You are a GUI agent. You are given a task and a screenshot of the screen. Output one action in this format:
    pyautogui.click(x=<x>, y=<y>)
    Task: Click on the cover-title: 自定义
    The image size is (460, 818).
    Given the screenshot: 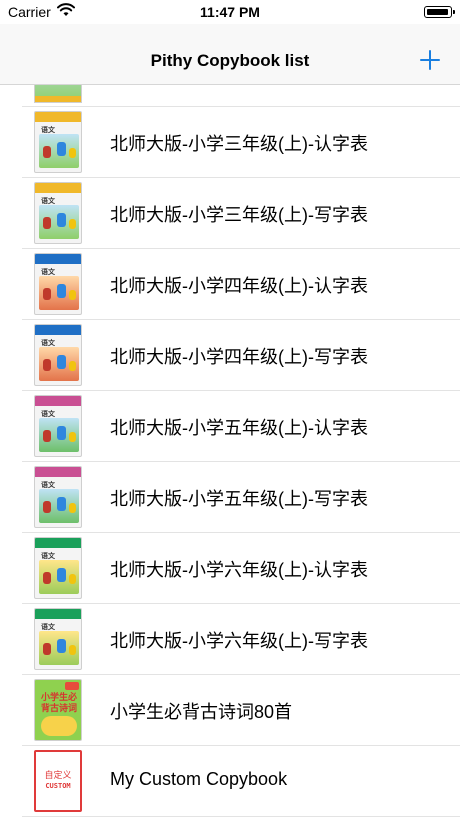 What is the action you would take?
    pyautogui.click(x=58, y=776)
    